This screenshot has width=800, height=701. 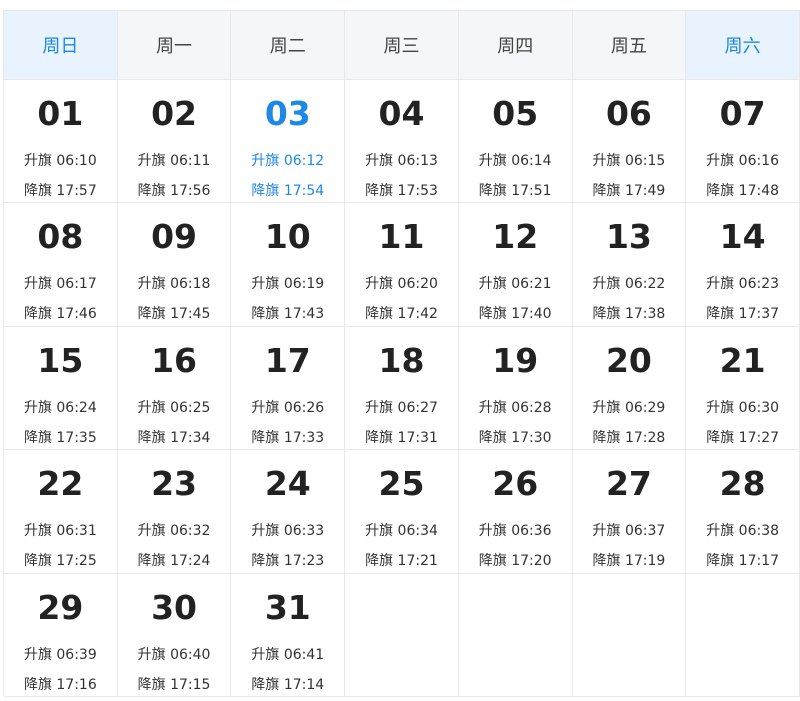 I want to click on flag-lower-time: 降旗 17:31, so click(x=401, y=437).